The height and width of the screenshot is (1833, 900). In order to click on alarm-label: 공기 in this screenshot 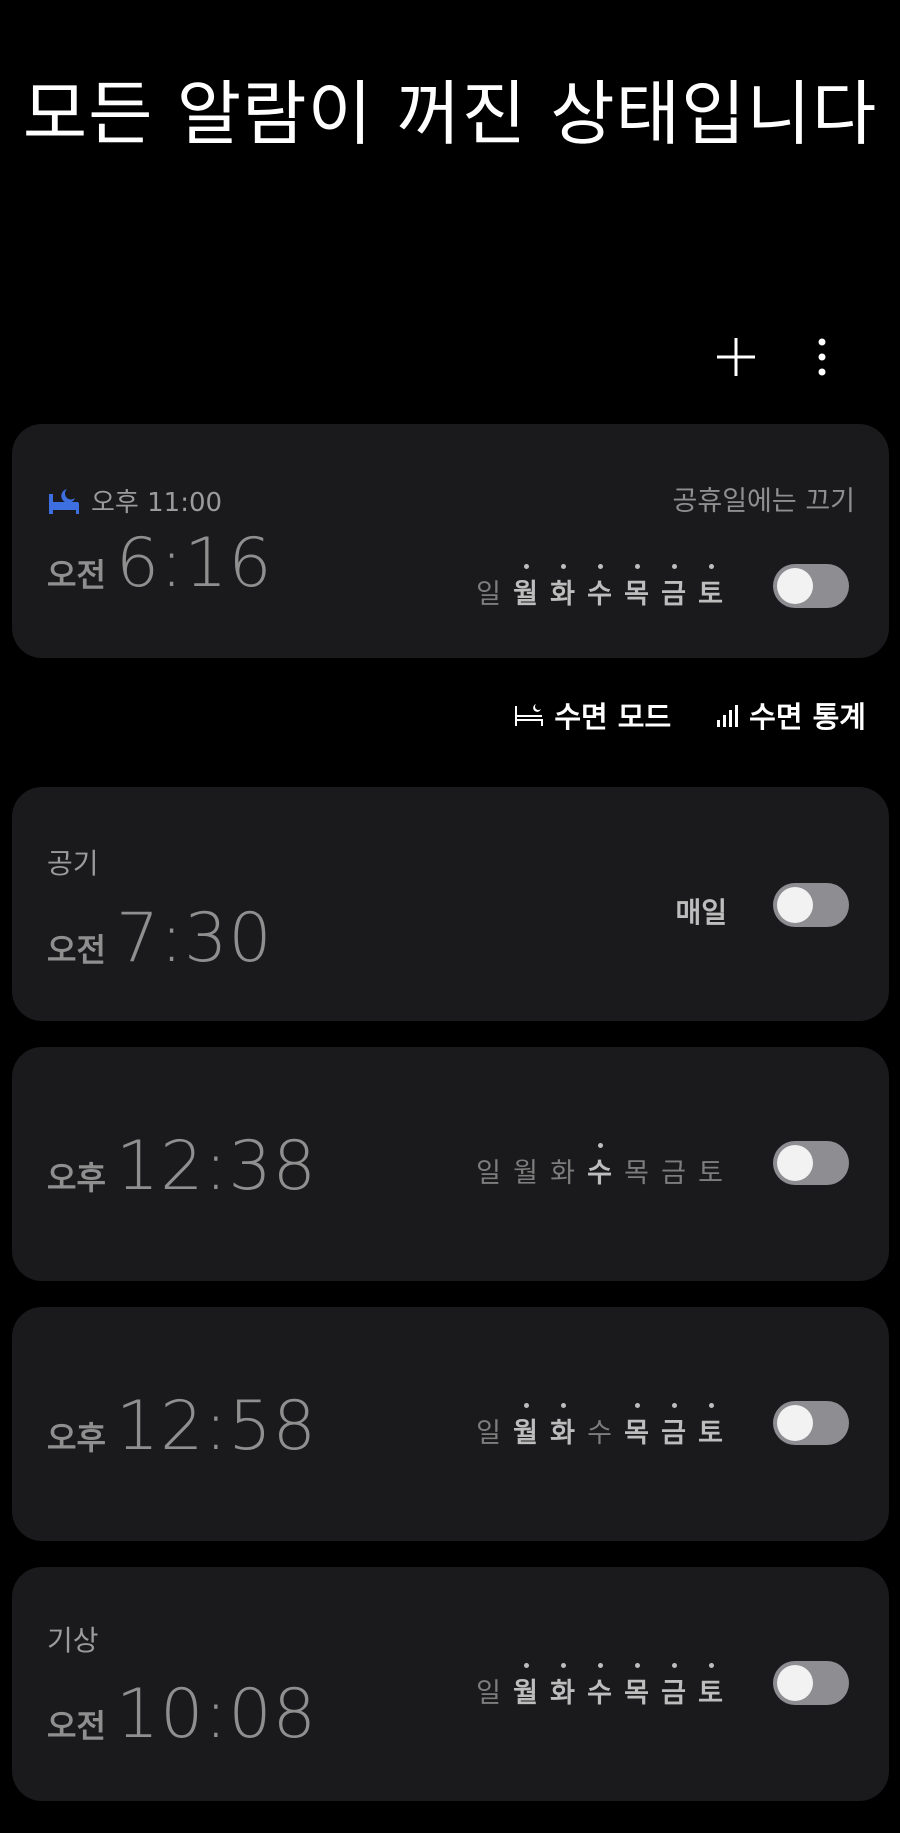, I will do `click(73, 863)`.